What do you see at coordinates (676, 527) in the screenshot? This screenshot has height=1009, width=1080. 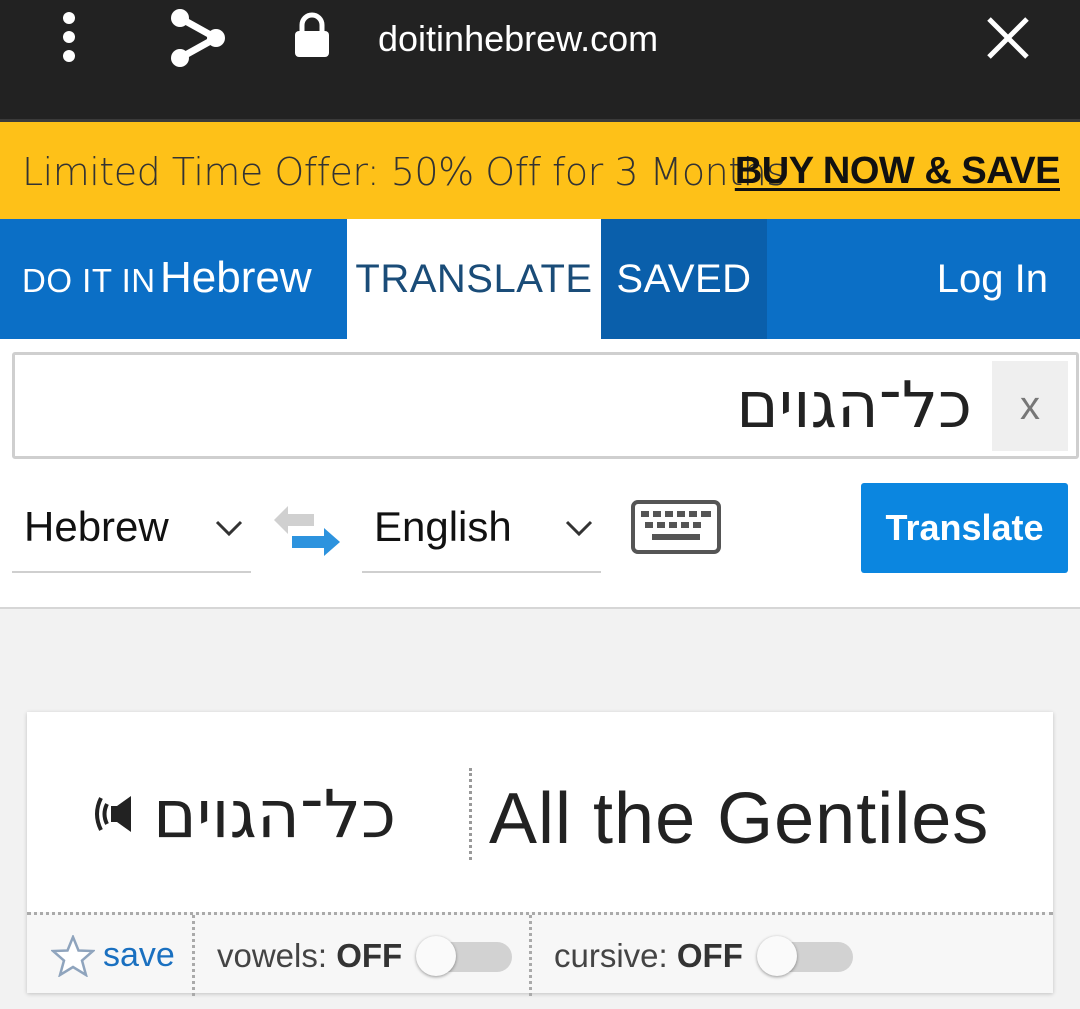 I see `keyboard-icon` at bounding box center [676, 527].